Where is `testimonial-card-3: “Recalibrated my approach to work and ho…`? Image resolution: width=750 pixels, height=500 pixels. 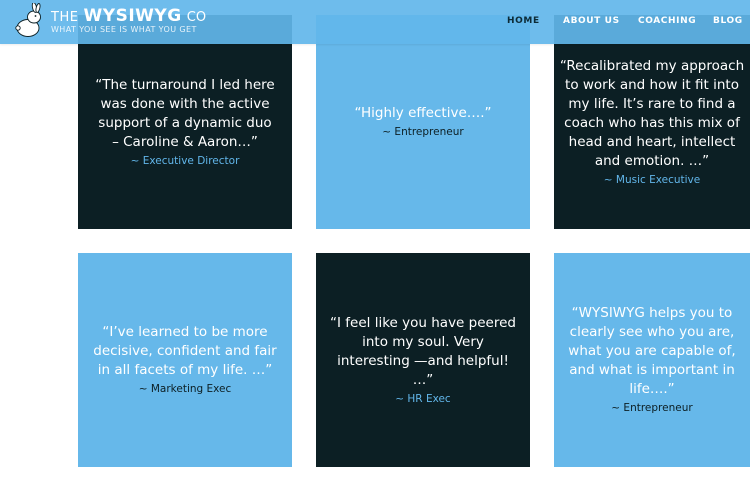 testimonial-card-3: “Recalibrated my approach to work and ho… is located at coordinates (652, 122).